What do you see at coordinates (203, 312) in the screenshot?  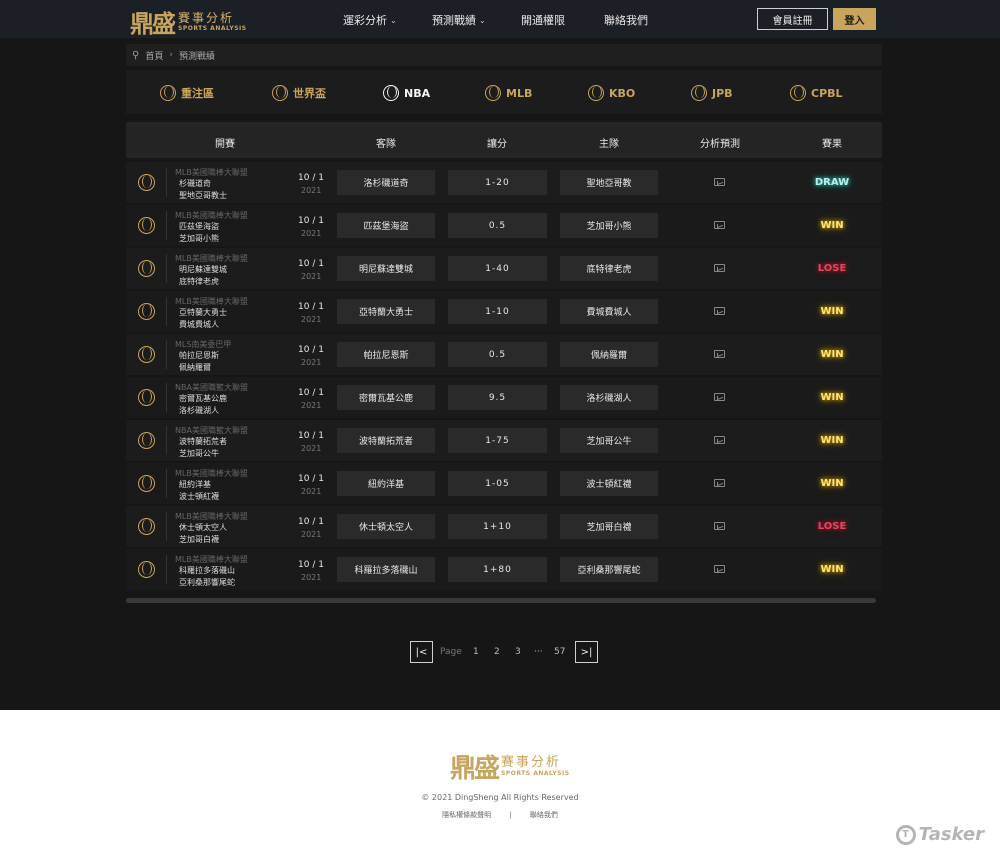 I see `team-1-name: 亞特蘭大勇士` at bounding box center [203, 312].